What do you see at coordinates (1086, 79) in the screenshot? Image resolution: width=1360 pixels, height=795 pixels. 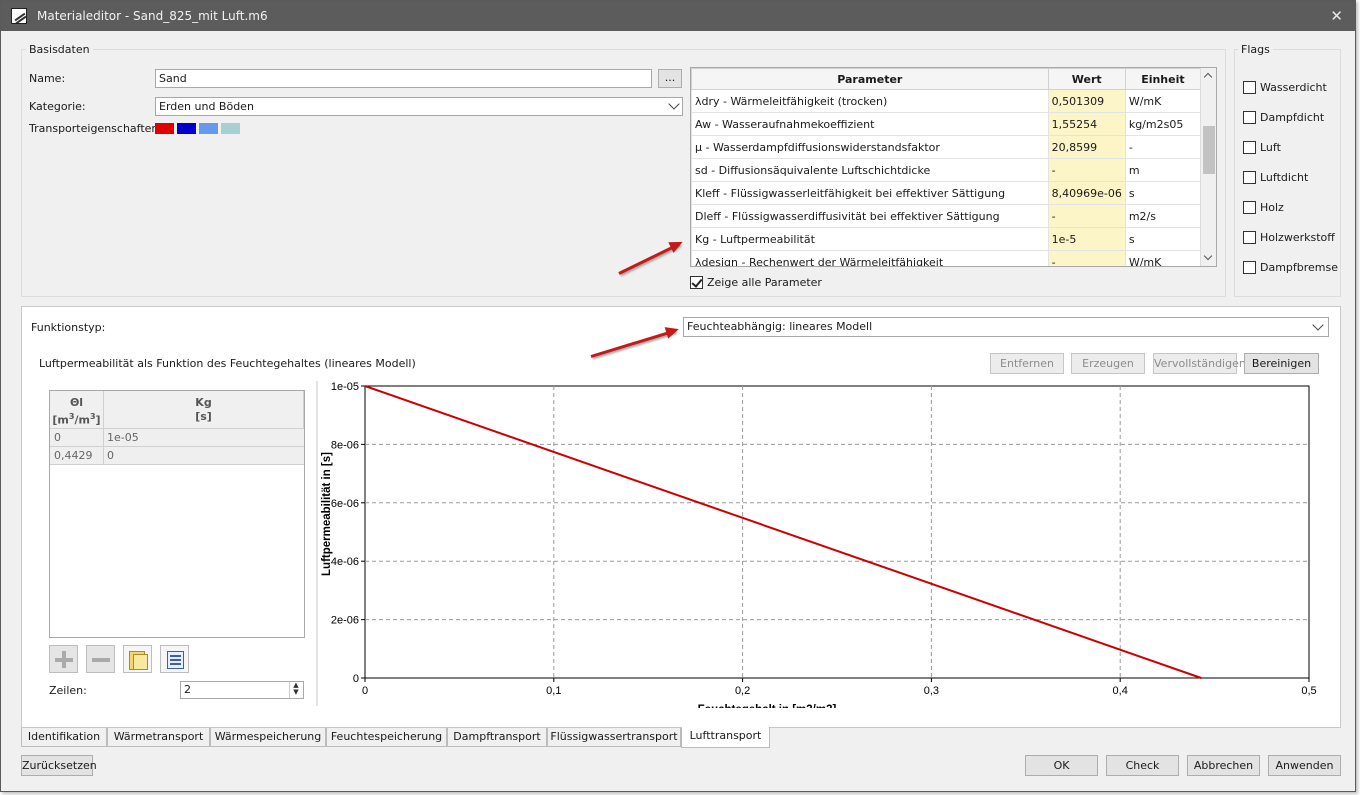 I see `wert-header: Wert` at bounding box center [1086, 79].